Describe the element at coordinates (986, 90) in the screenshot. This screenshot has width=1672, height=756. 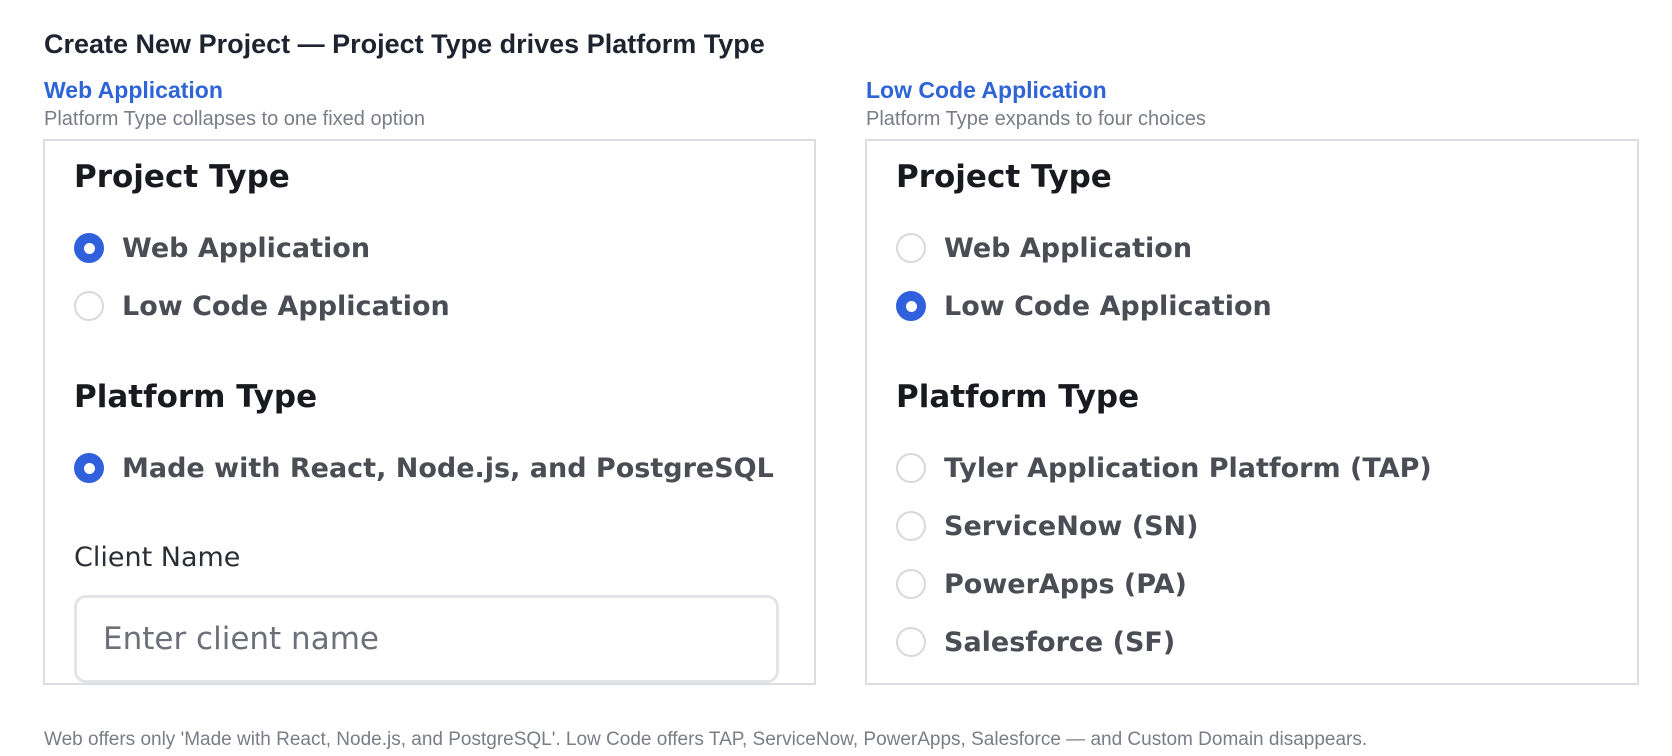
I see `column-title: Low Code Application` at that location.